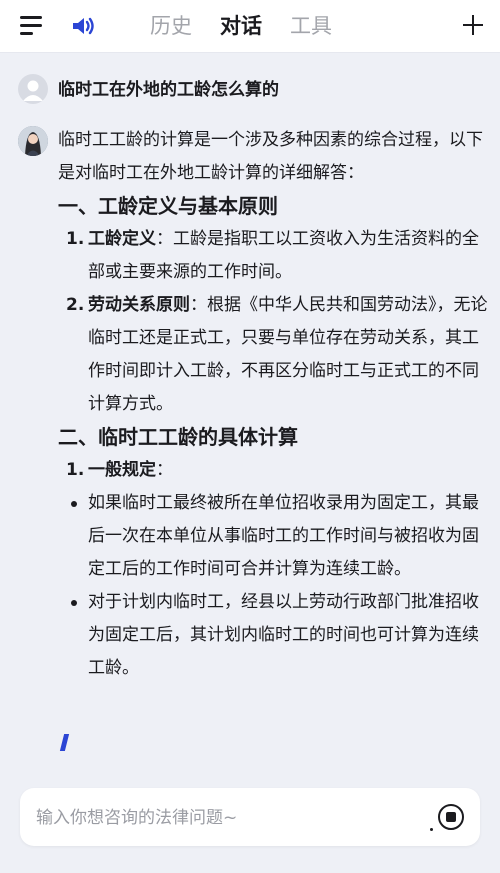 This screenshot has height=873, width=500. Describe the element at coordinates (33, 141) in the screenshot. I see `assistant-avatar-icon` at that location.